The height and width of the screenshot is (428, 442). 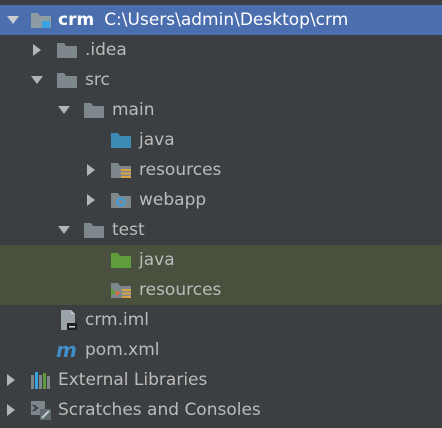 I want to click on tree-label-crm-iml: crm.iml, so click(x=117, y=320).